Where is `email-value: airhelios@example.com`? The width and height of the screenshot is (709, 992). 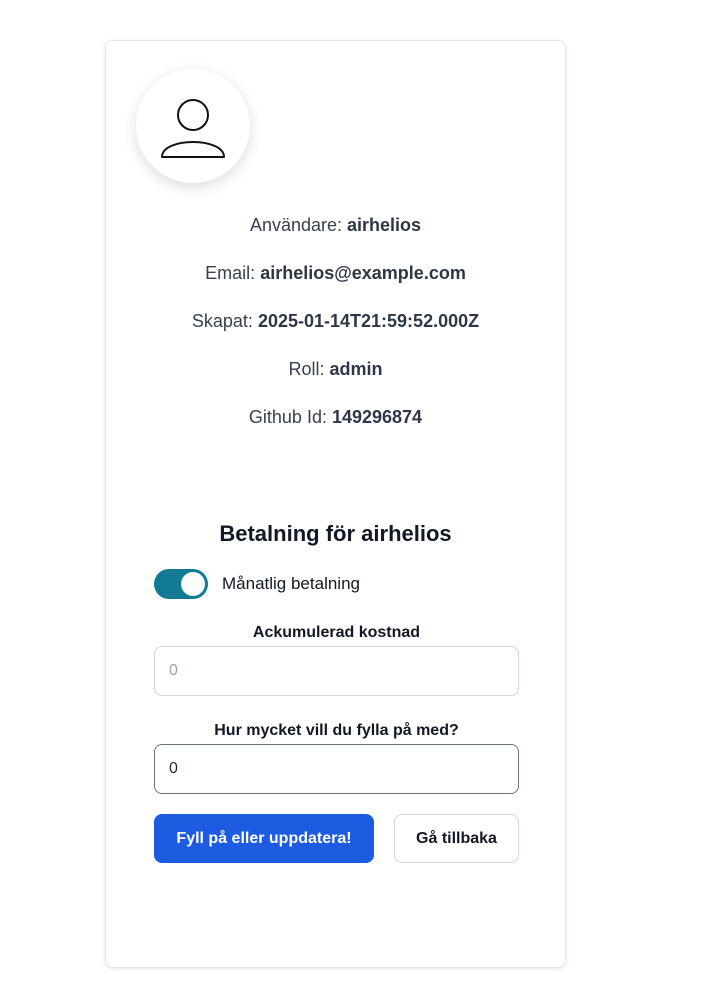
email-value: airhelios@example.com is located at coordinates (363, 273).